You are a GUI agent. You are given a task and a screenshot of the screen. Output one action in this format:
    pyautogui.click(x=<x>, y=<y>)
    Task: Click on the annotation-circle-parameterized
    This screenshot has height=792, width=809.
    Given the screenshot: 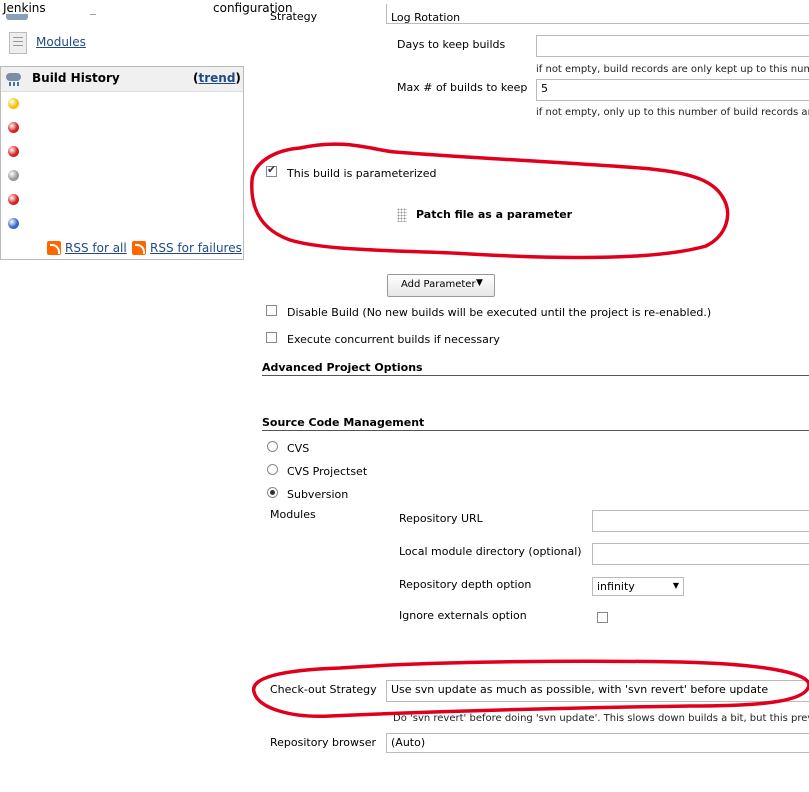 What is the action you would take?
    pyautogui.click(x=490, y=201)
    